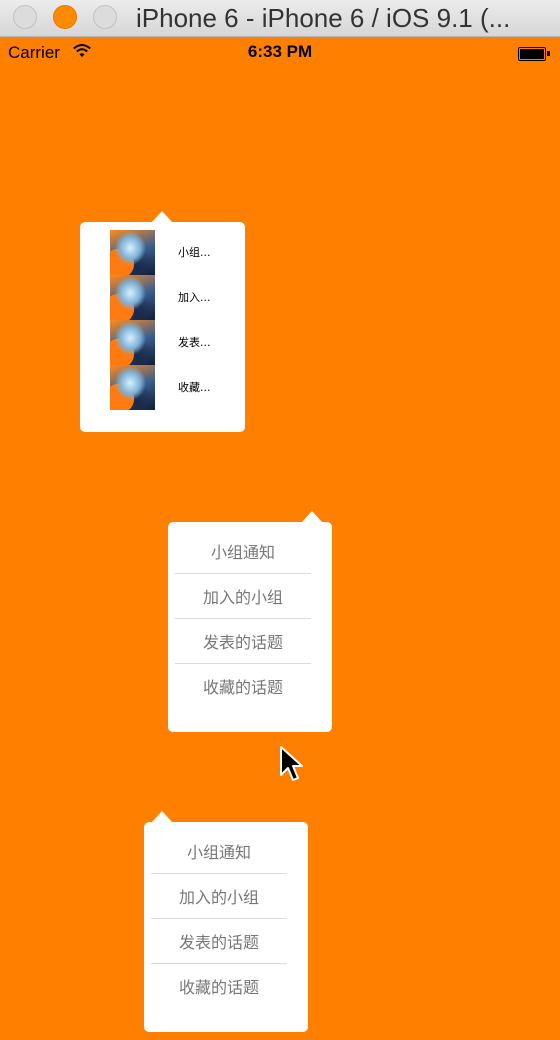 The width and height of the screenshot is (560, 1040). What do you see at coordinates (65, 17) in the screenshot?
I see `window-minimize-button` at bounding box center [65, 17].